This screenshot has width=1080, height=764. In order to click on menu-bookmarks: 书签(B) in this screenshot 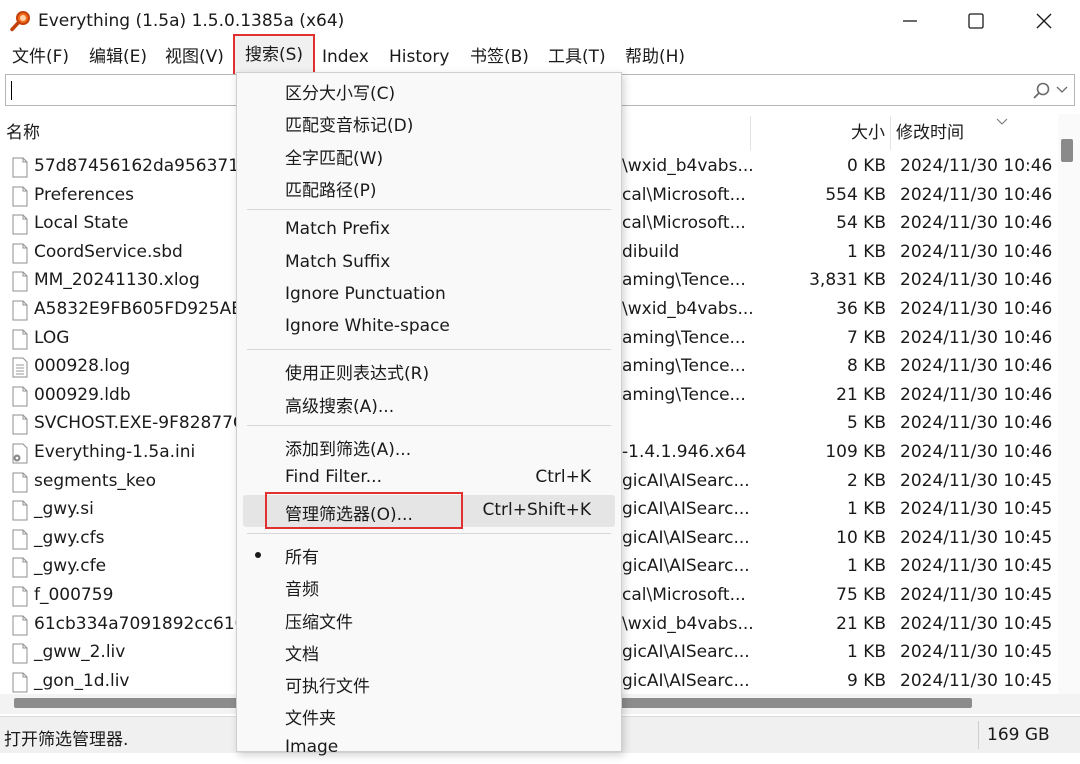, I will do `click(499, 57)`.